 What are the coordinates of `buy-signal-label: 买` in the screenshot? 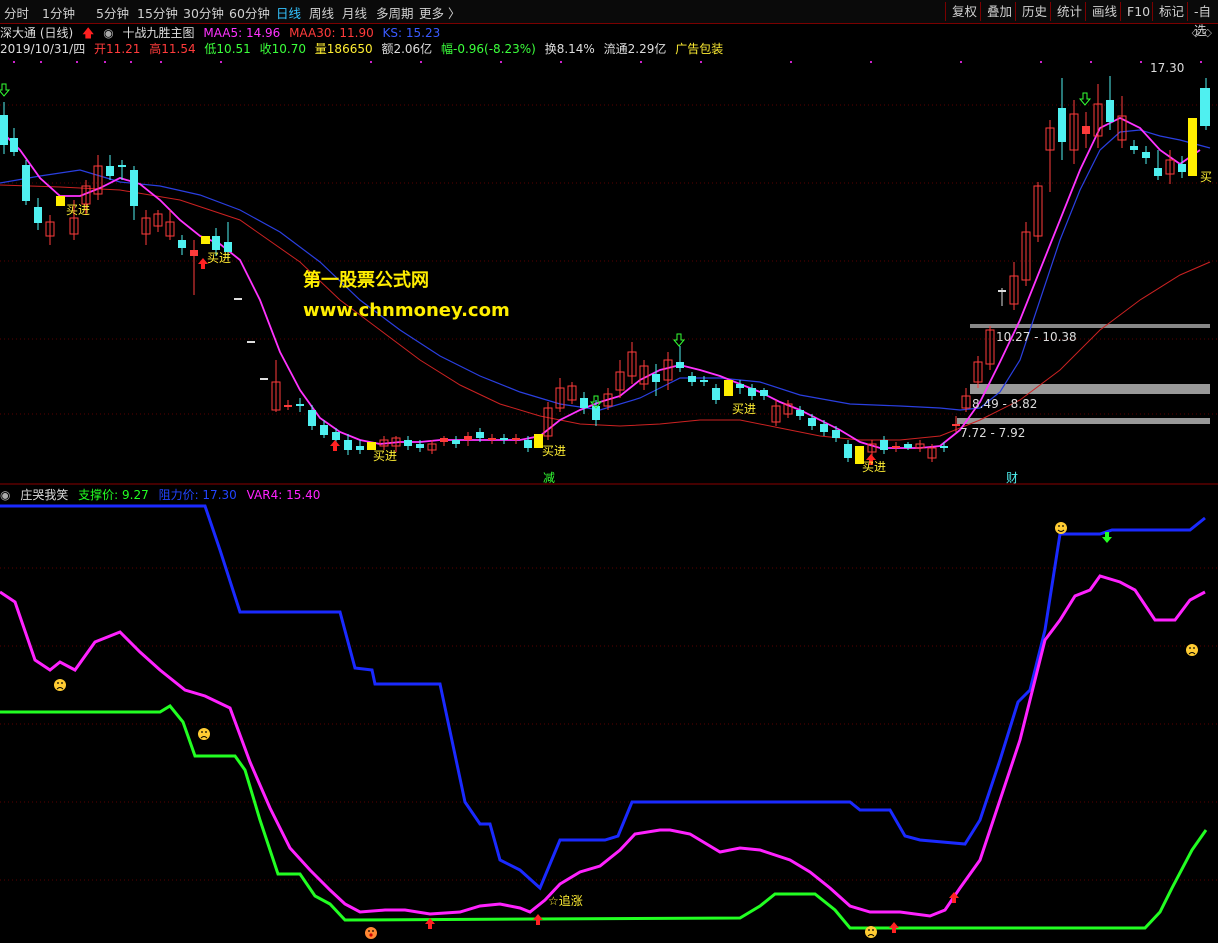 It's located at (1206, 177).